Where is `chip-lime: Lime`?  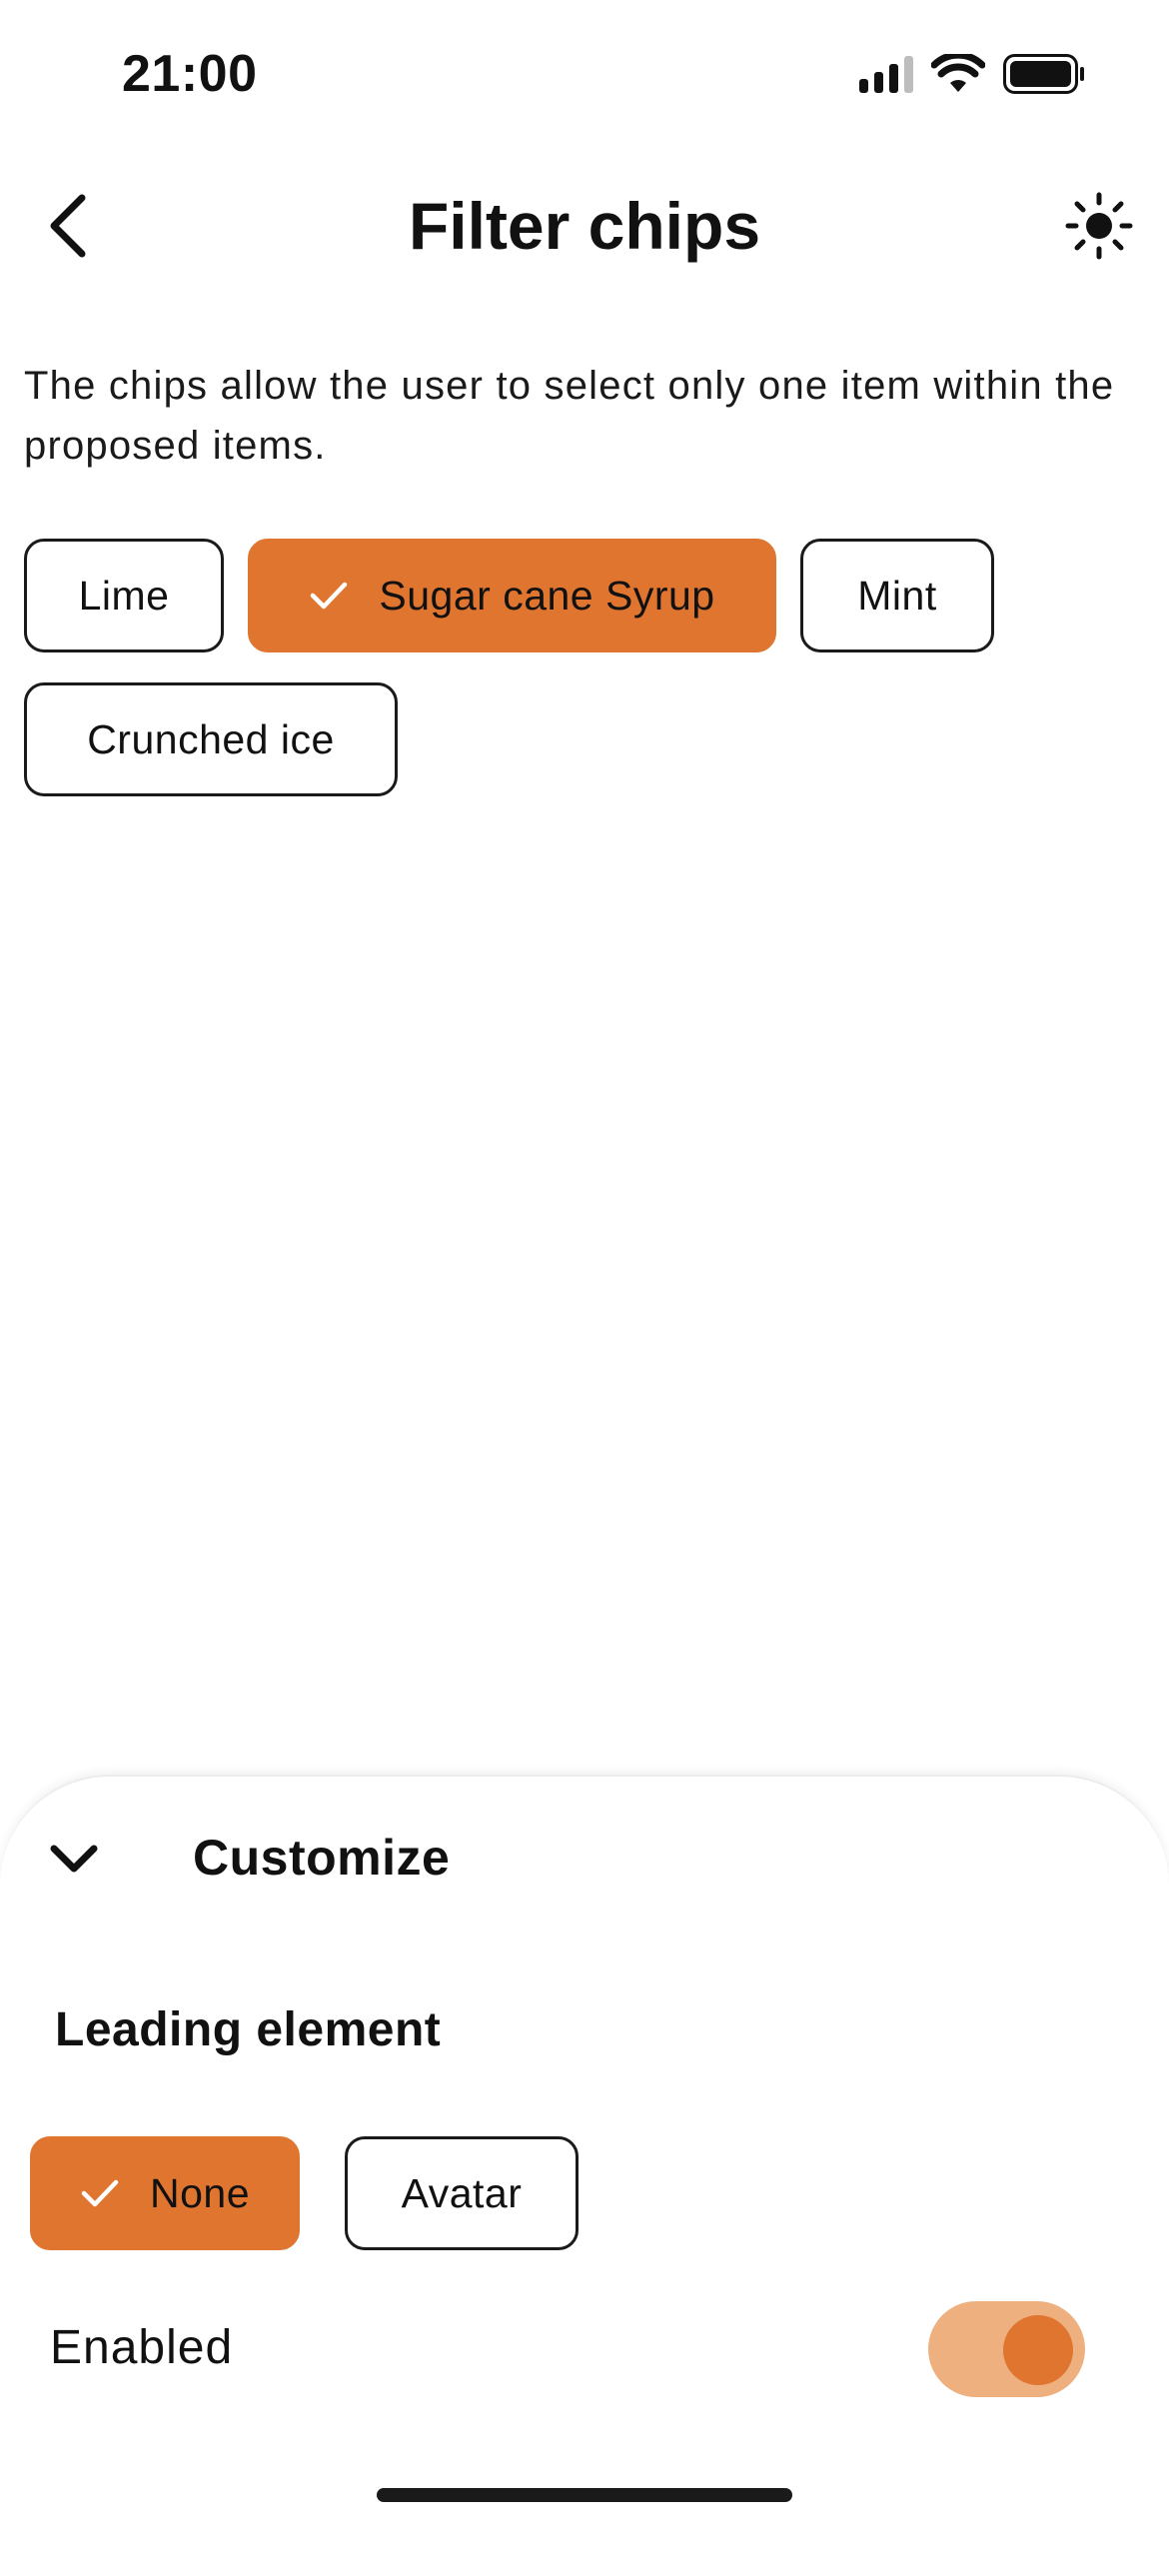
chip-lime: Lime is located at coordinates (124, 595).